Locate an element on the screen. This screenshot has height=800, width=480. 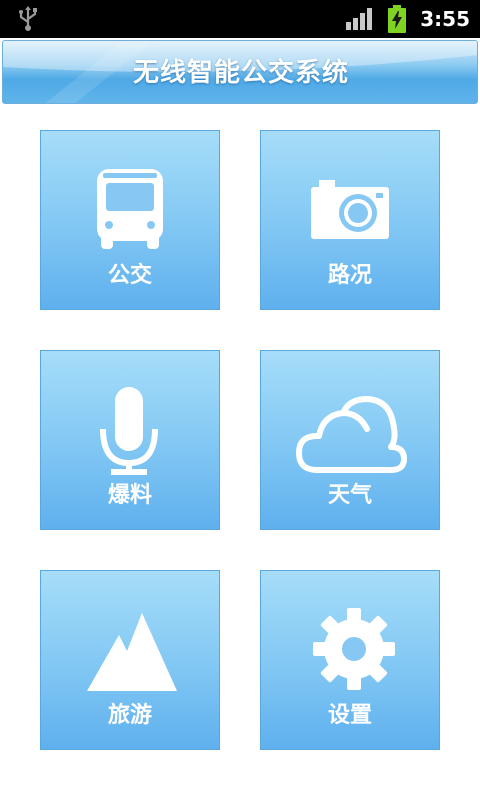
camera-icon is located at coordinates (350, 209).